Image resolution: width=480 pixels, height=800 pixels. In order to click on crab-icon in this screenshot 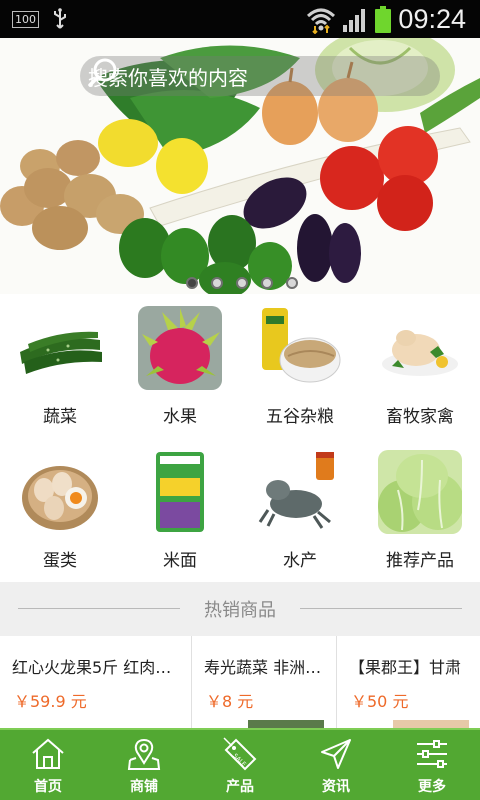, I will do `click(300, 492)`.